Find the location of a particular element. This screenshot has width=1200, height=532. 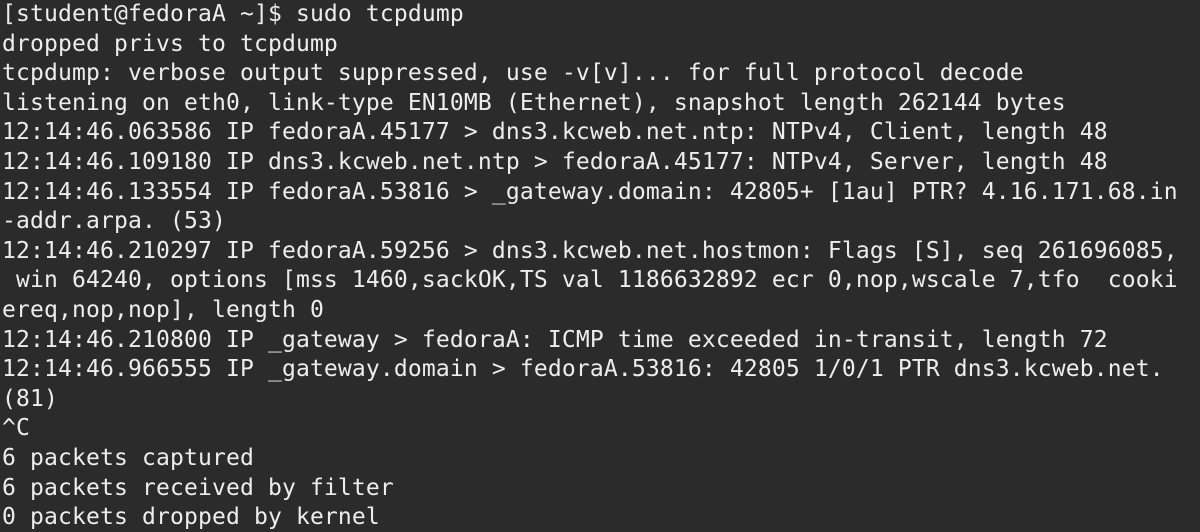

terminal-output-line: dropped privs to tcpdump is located at coordinates (170, 43).